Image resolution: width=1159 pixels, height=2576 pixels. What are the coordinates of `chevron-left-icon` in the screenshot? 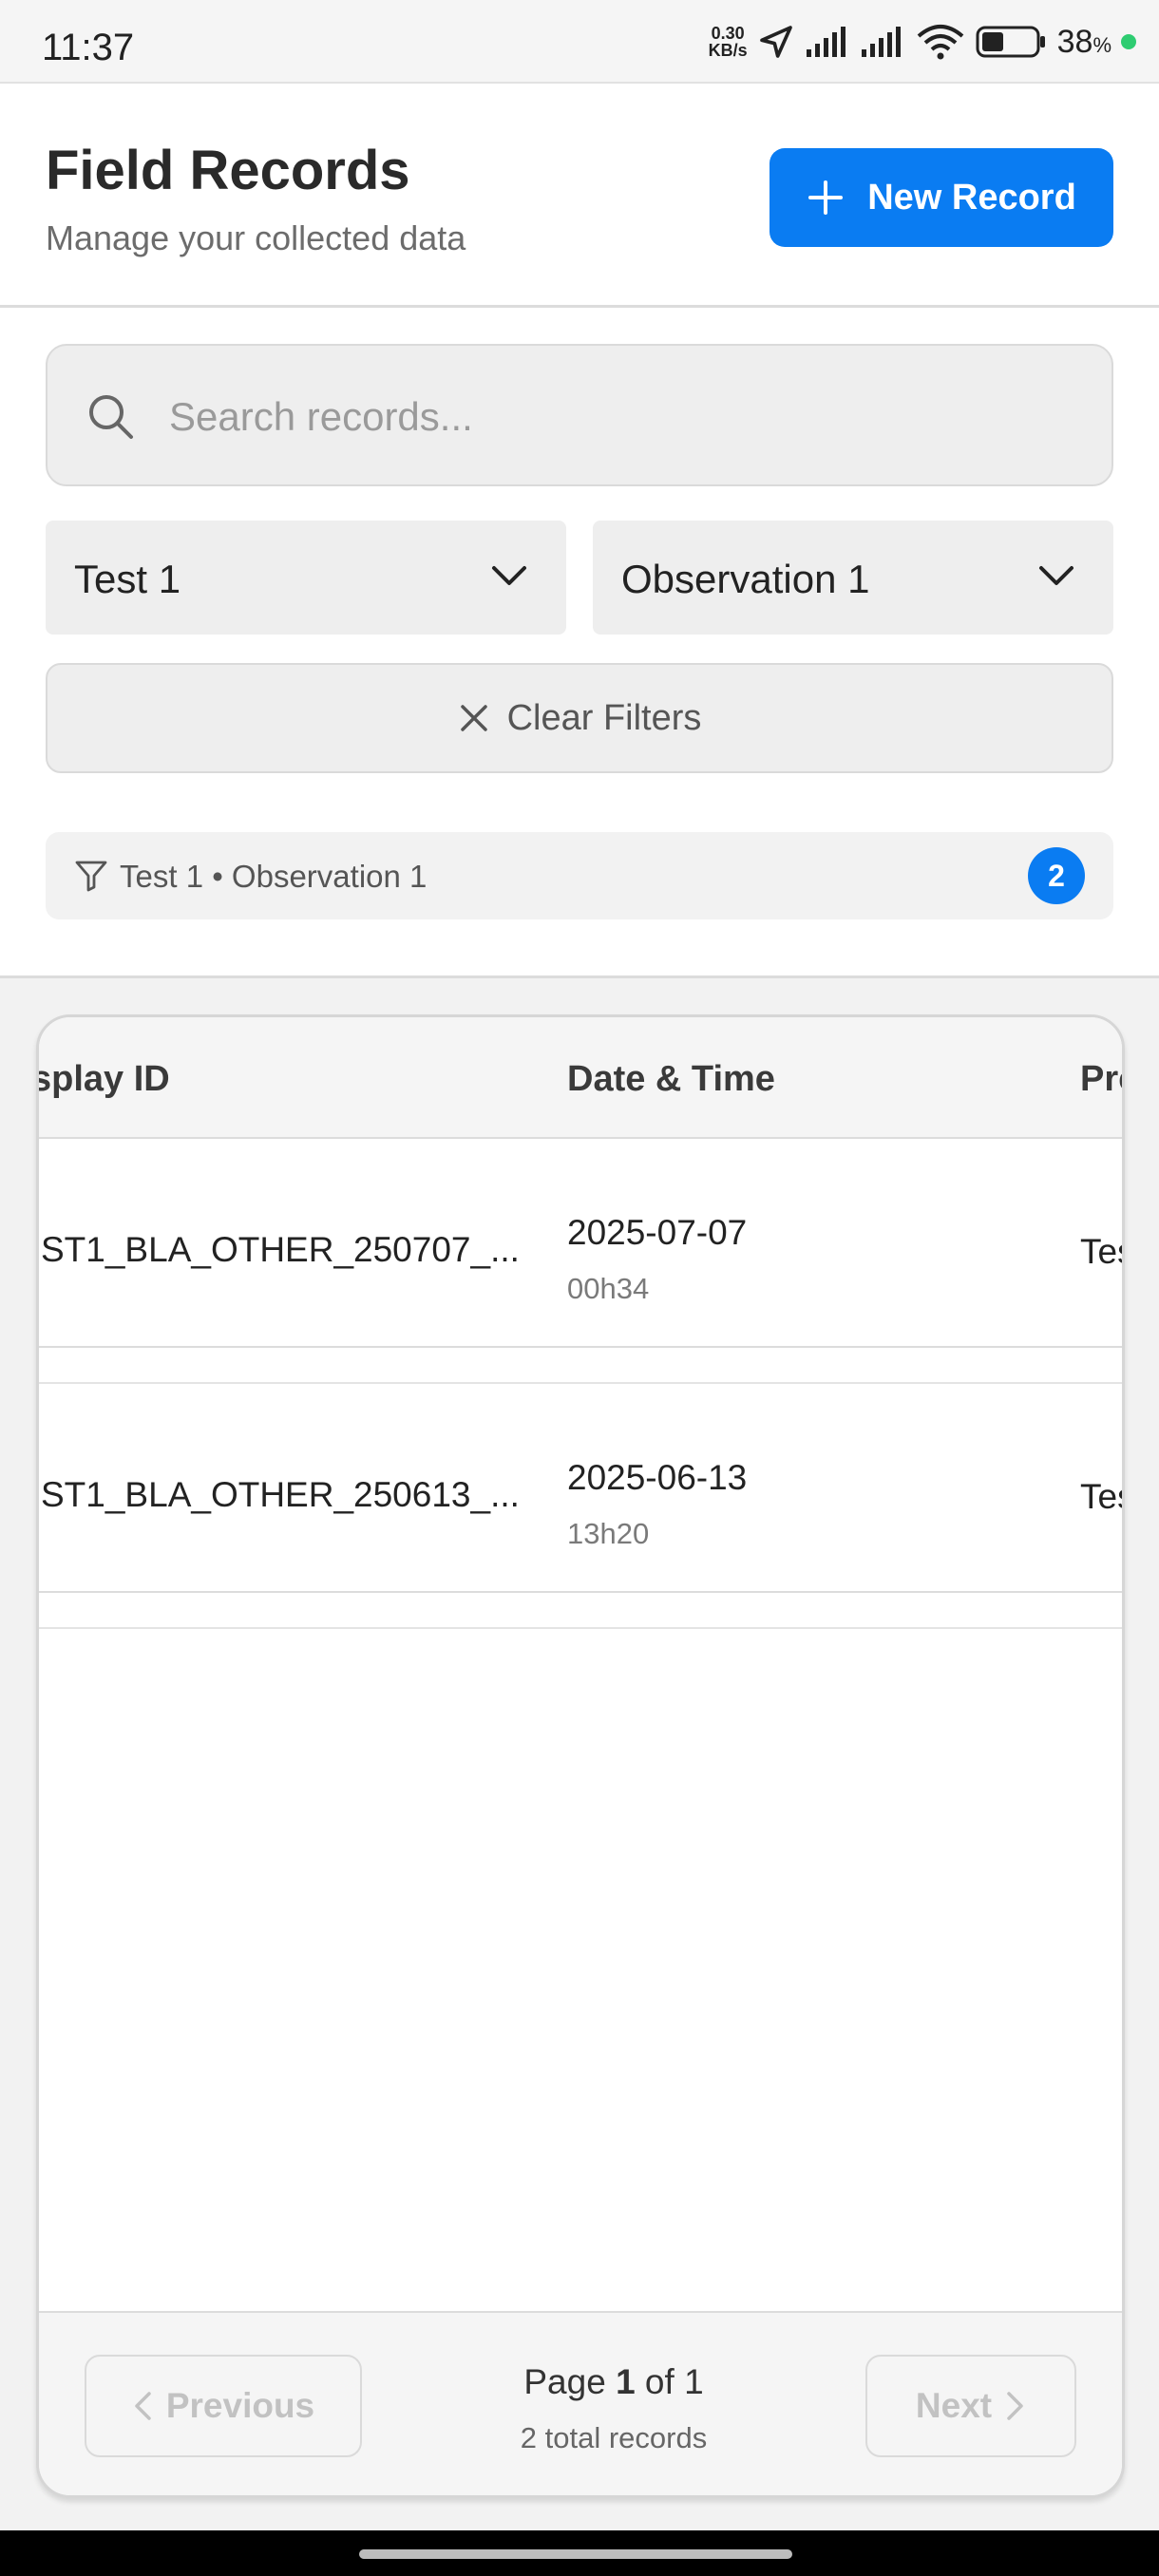 It's located at (143, 2406).